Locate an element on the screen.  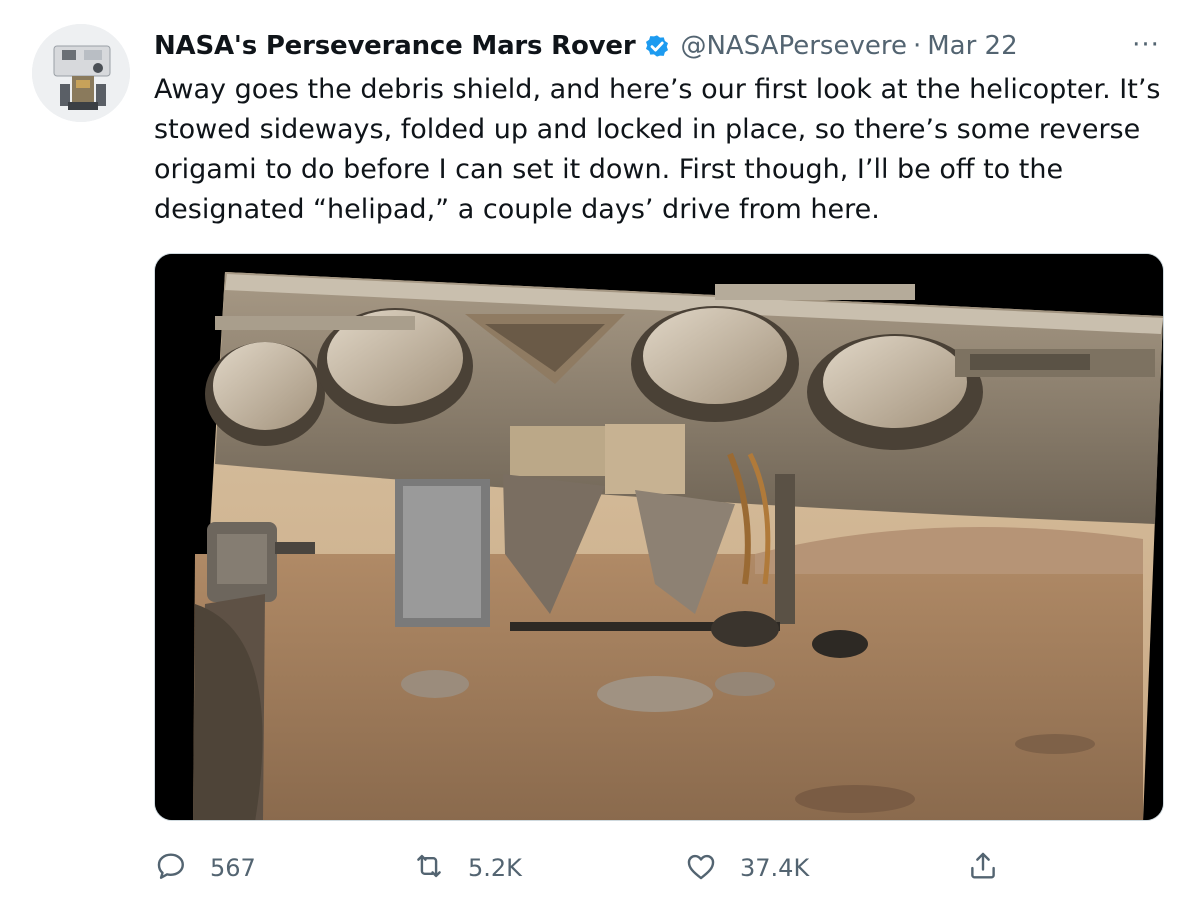
tweet-date: Mar 22 is located at coordinates (972, 46).